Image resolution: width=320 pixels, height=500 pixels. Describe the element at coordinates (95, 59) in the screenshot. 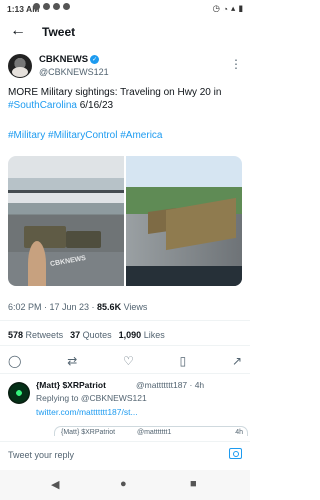

I see `verified-badge-icon: ✓` at that location.